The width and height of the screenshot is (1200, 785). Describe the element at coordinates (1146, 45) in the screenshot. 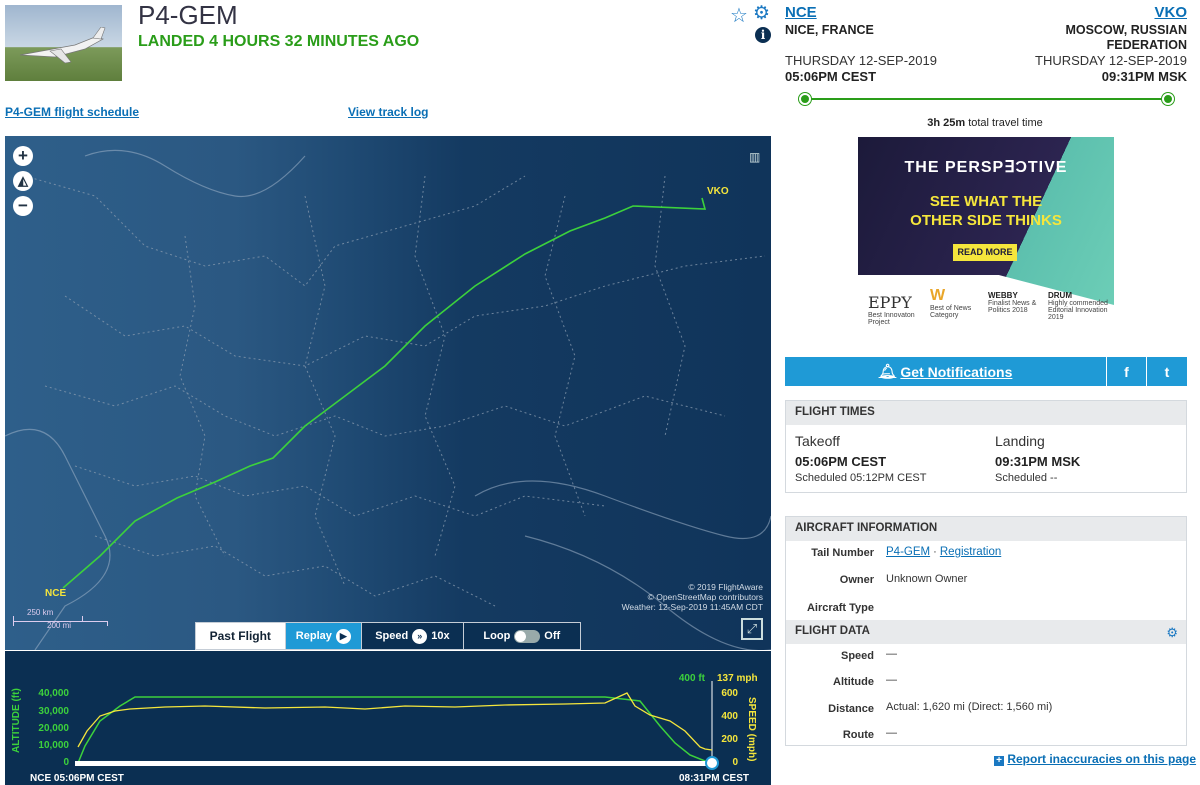

I see `destination-city-cont: FEDERATION` at that location.